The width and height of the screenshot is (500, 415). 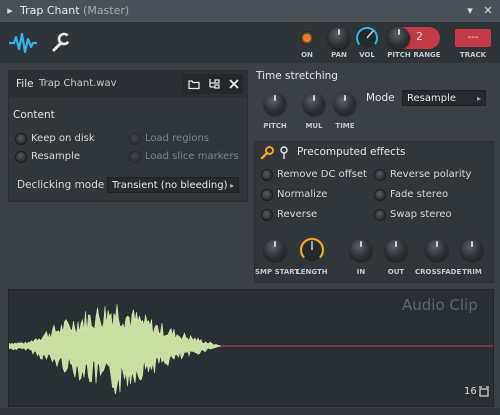 I want to click on file-label: File, so click(x=25, y=84).